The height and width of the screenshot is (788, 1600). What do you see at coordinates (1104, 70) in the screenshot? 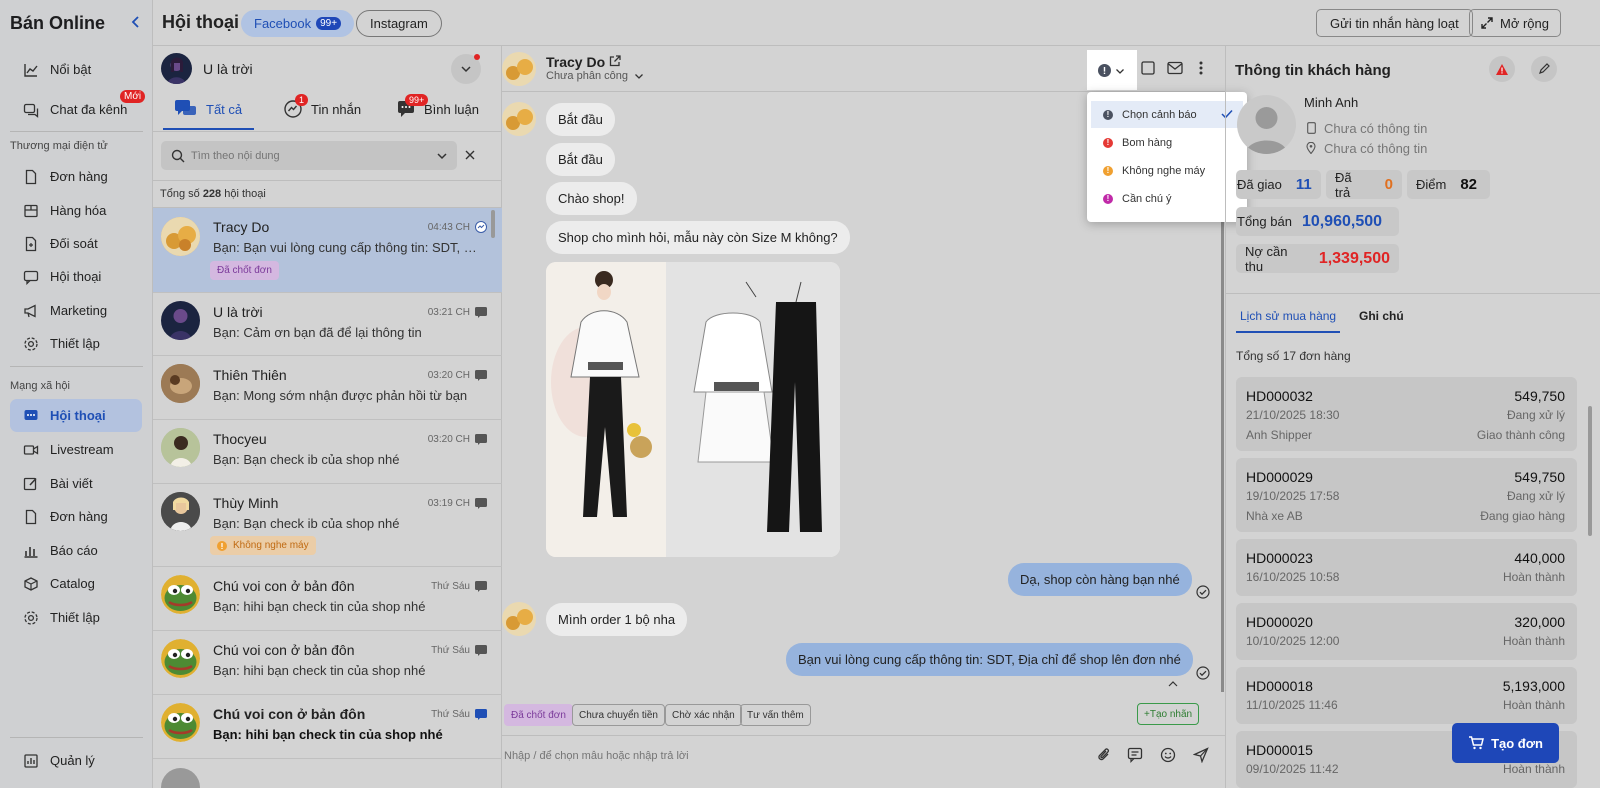
I see `warning-icon` at bounding box center [1104, 70].